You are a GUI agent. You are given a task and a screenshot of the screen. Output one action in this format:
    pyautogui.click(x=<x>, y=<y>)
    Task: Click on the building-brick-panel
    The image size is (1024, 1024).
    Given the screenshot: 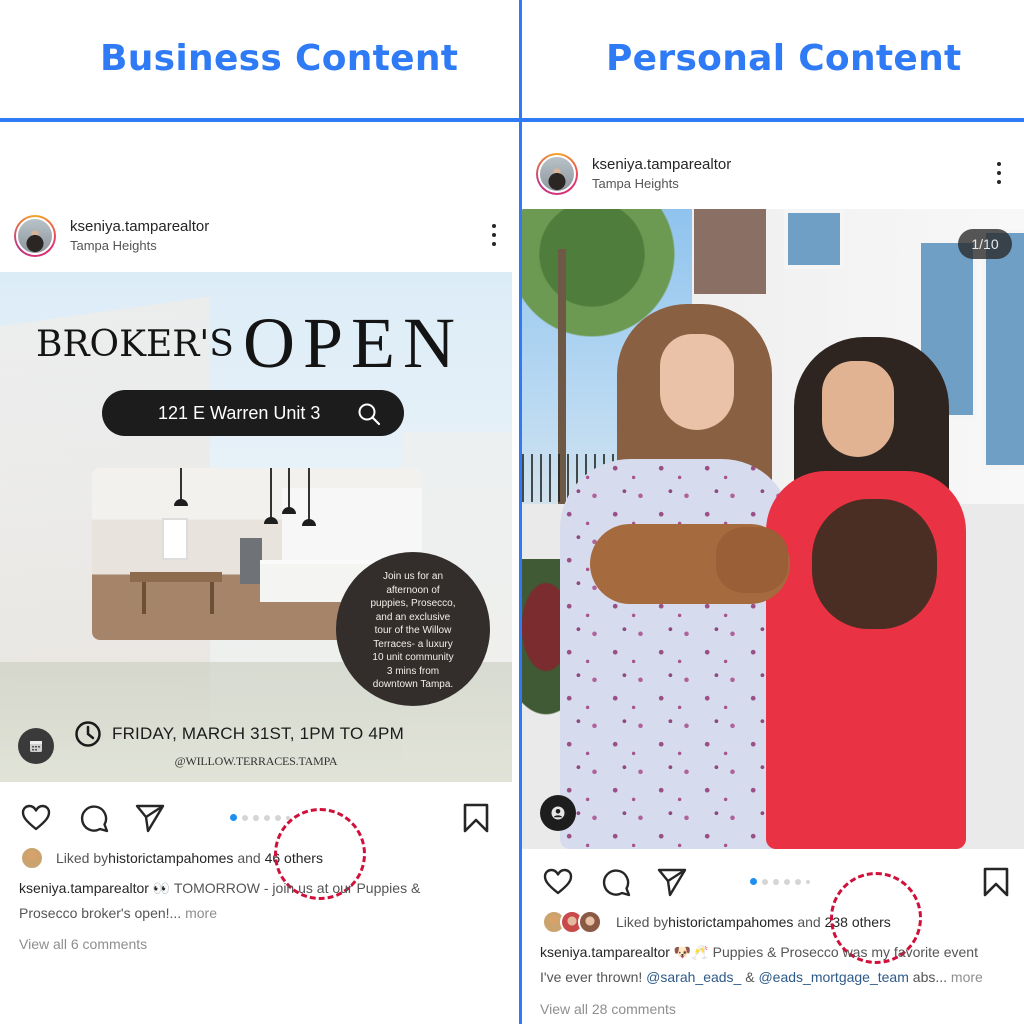 What is the action you would take?
    pyautogui.click(x=730, y=251)
    